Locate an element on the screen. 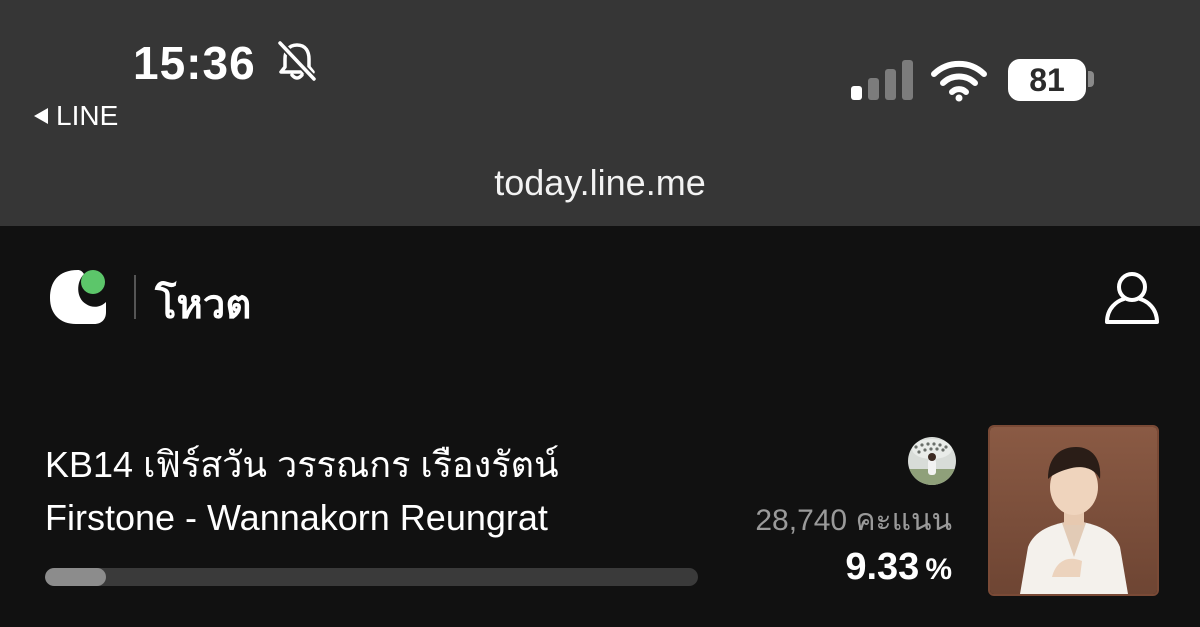 This screenshot has width=1200, height=627. candidate-name-english: Firstone - Wannakorn Reungrat is located at coordinates (296, 517).